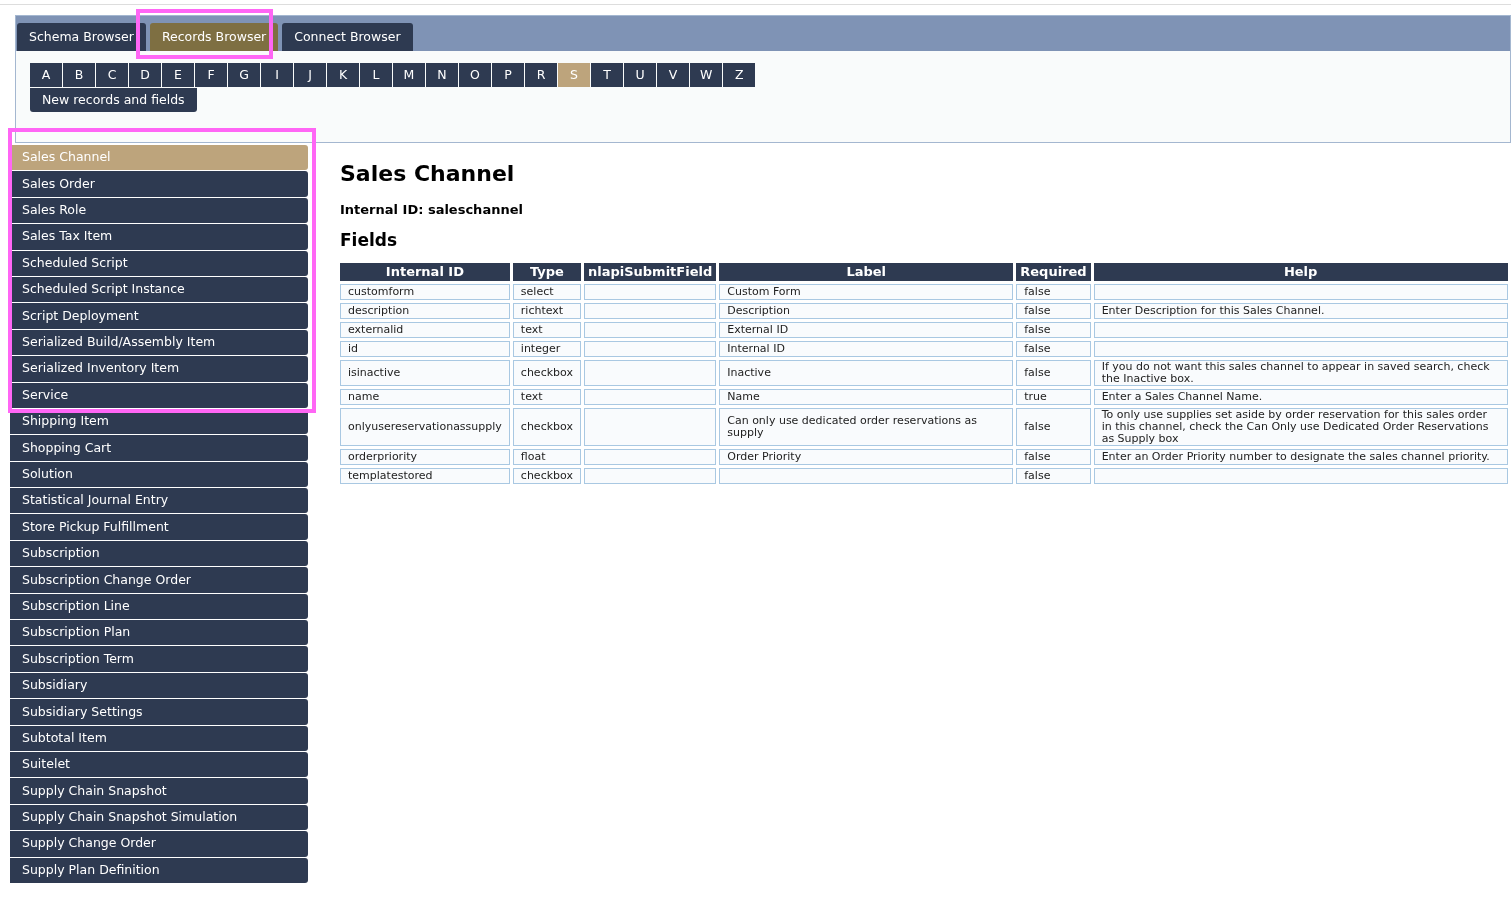  I want to click on sidebar-item: Suitelet, so click(159, 765).